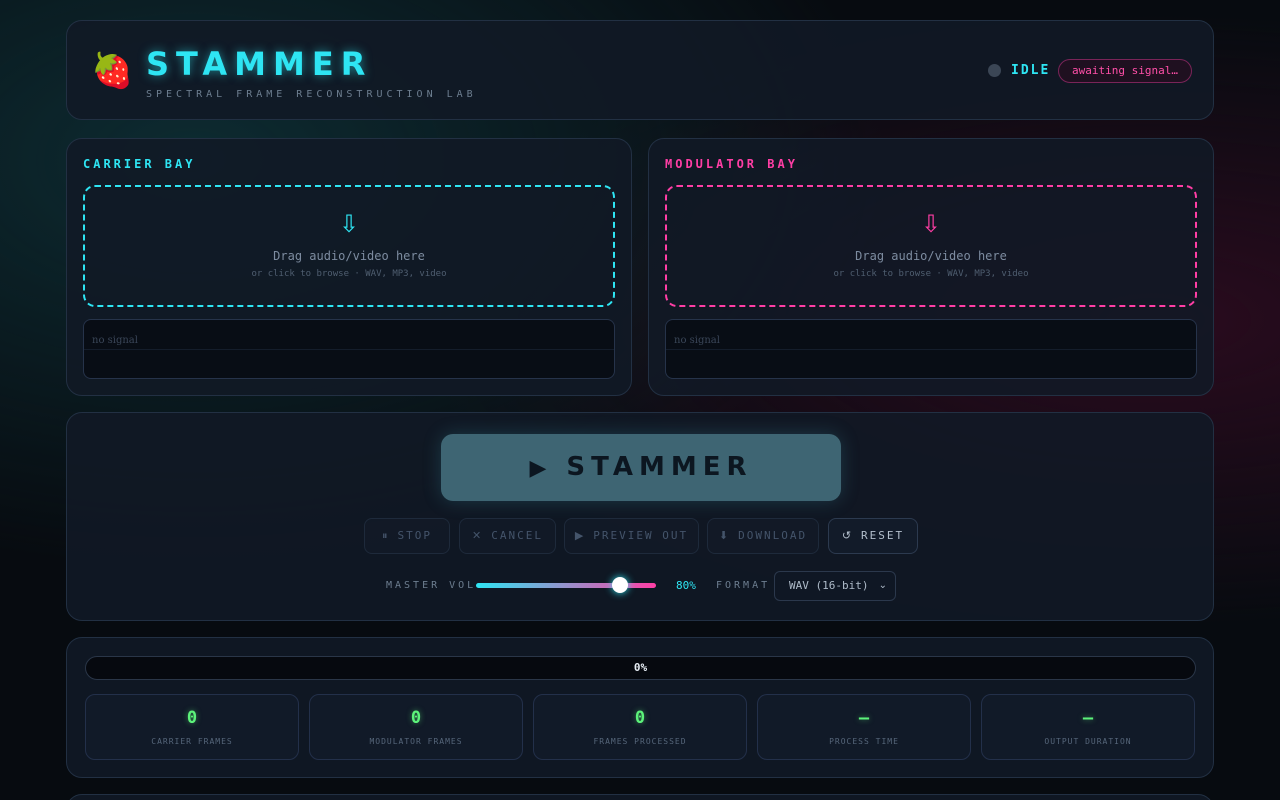 This screenshot has height=800, width=1280. I want to click on stat-process-time: — PROCESS TIME, so click(864, 727).